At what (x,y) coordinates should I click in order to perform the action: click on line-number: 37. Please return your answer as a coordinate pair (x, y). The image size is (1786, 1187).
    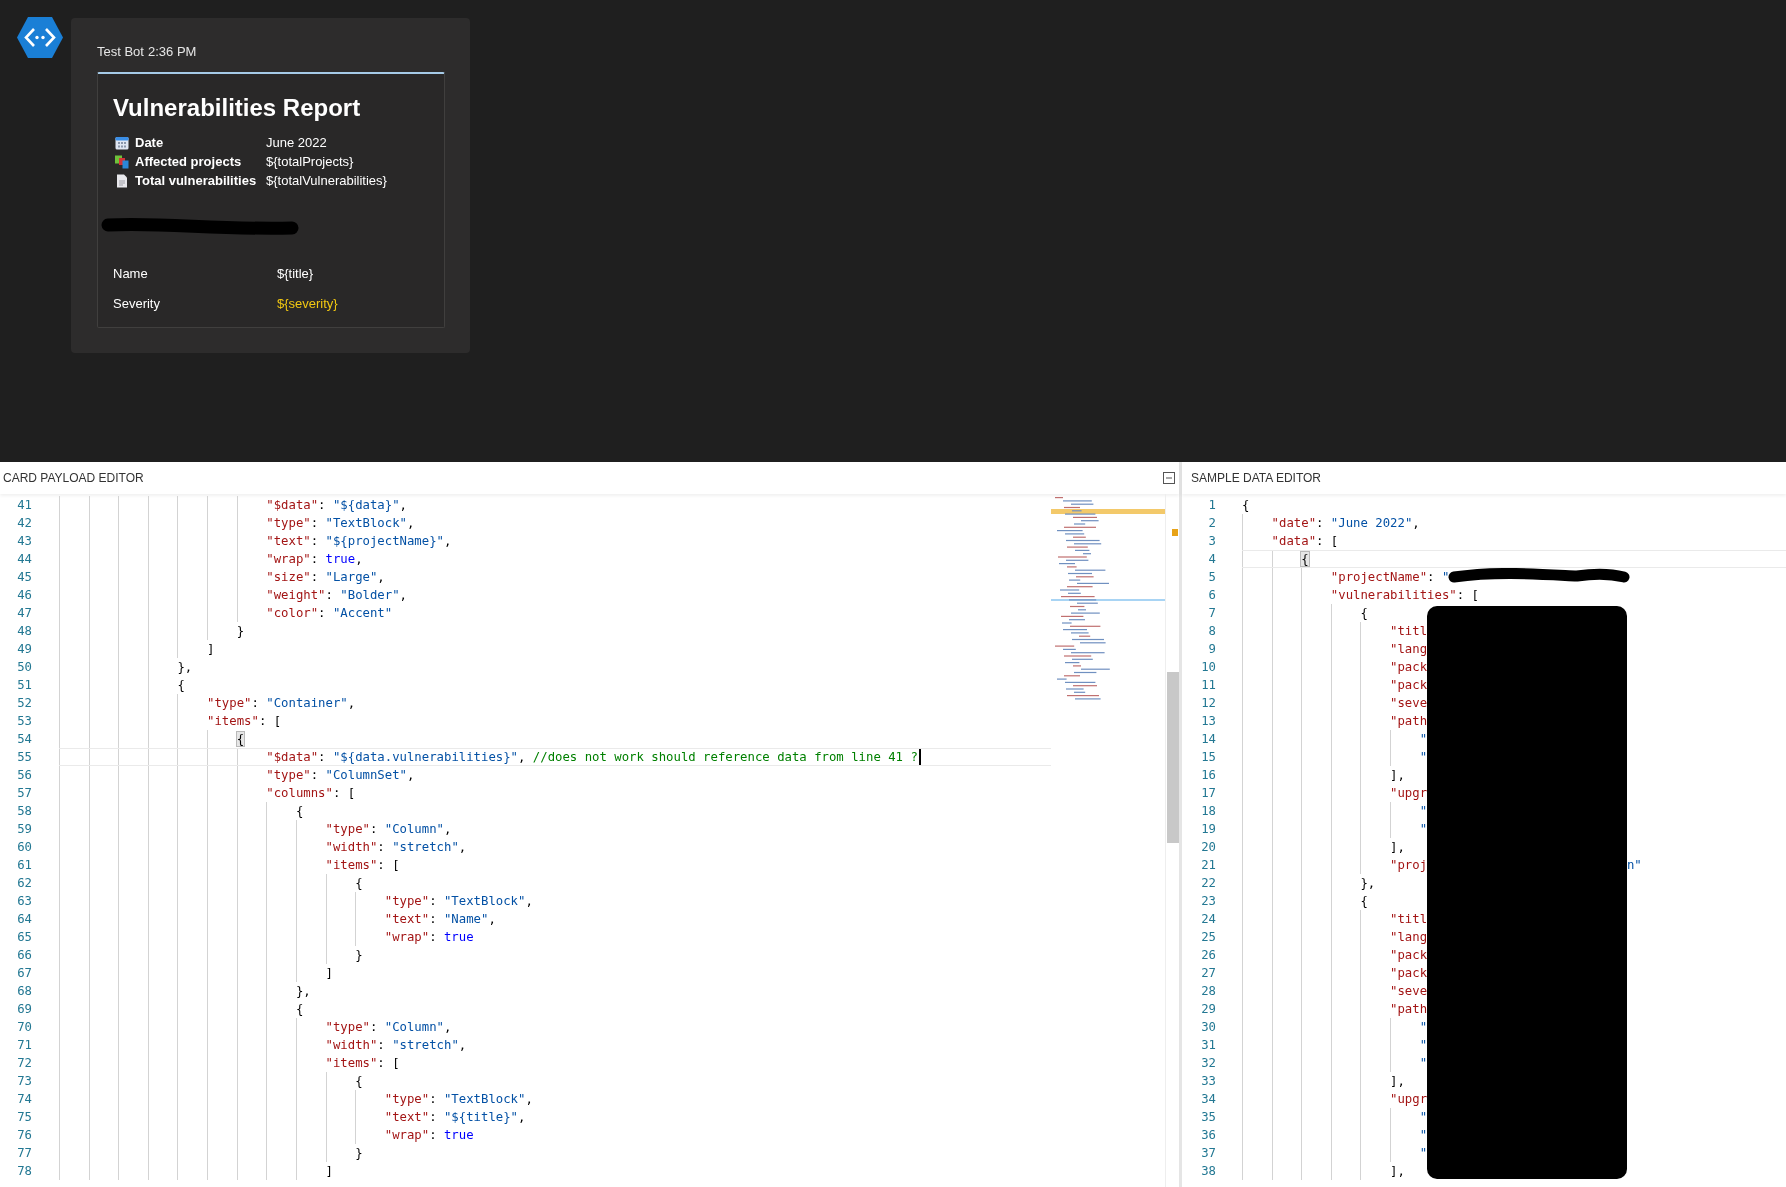
    Looking at the image, I should click on (1208, 1153).